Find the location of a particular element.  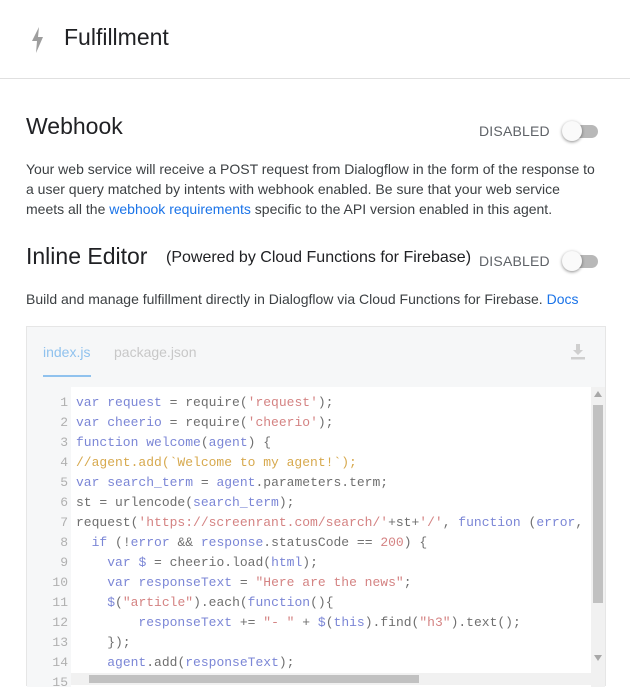

code-token: + is located at coordinates (306, 622).